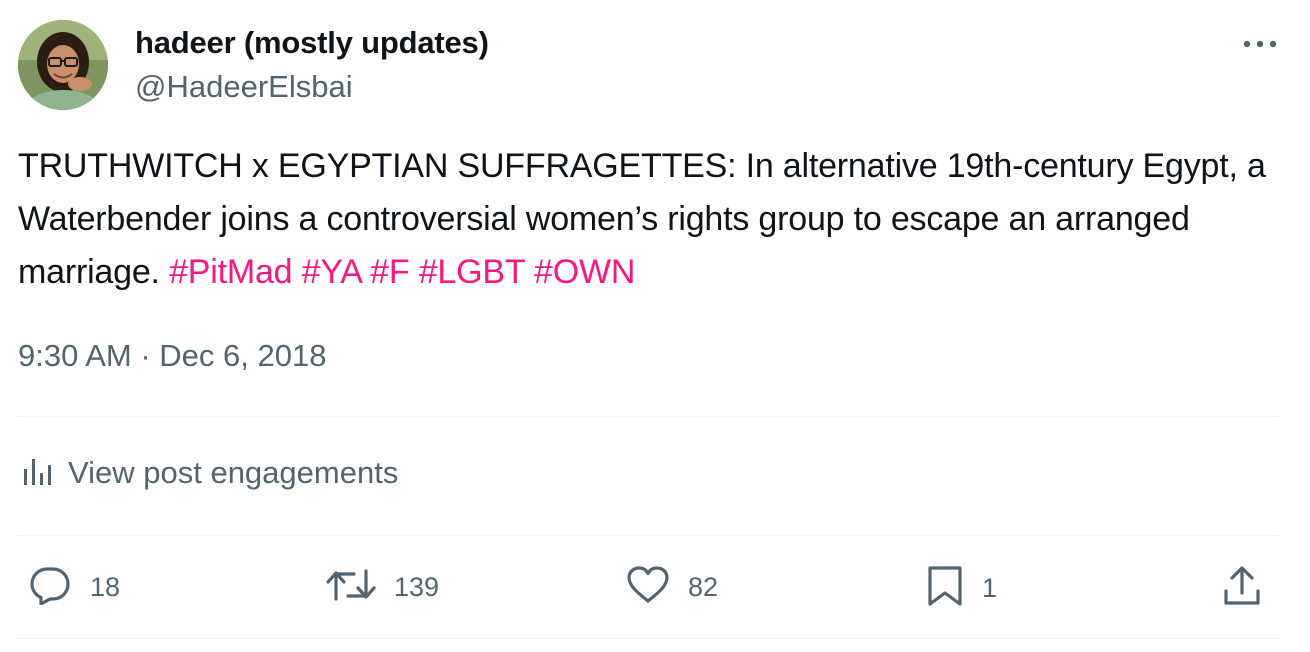 This screenshot has width=1310, height=652. What do you see at coordinates (672, 587) in the screenshot?
I see `like-button: 82` at bounding box center [672, 587].